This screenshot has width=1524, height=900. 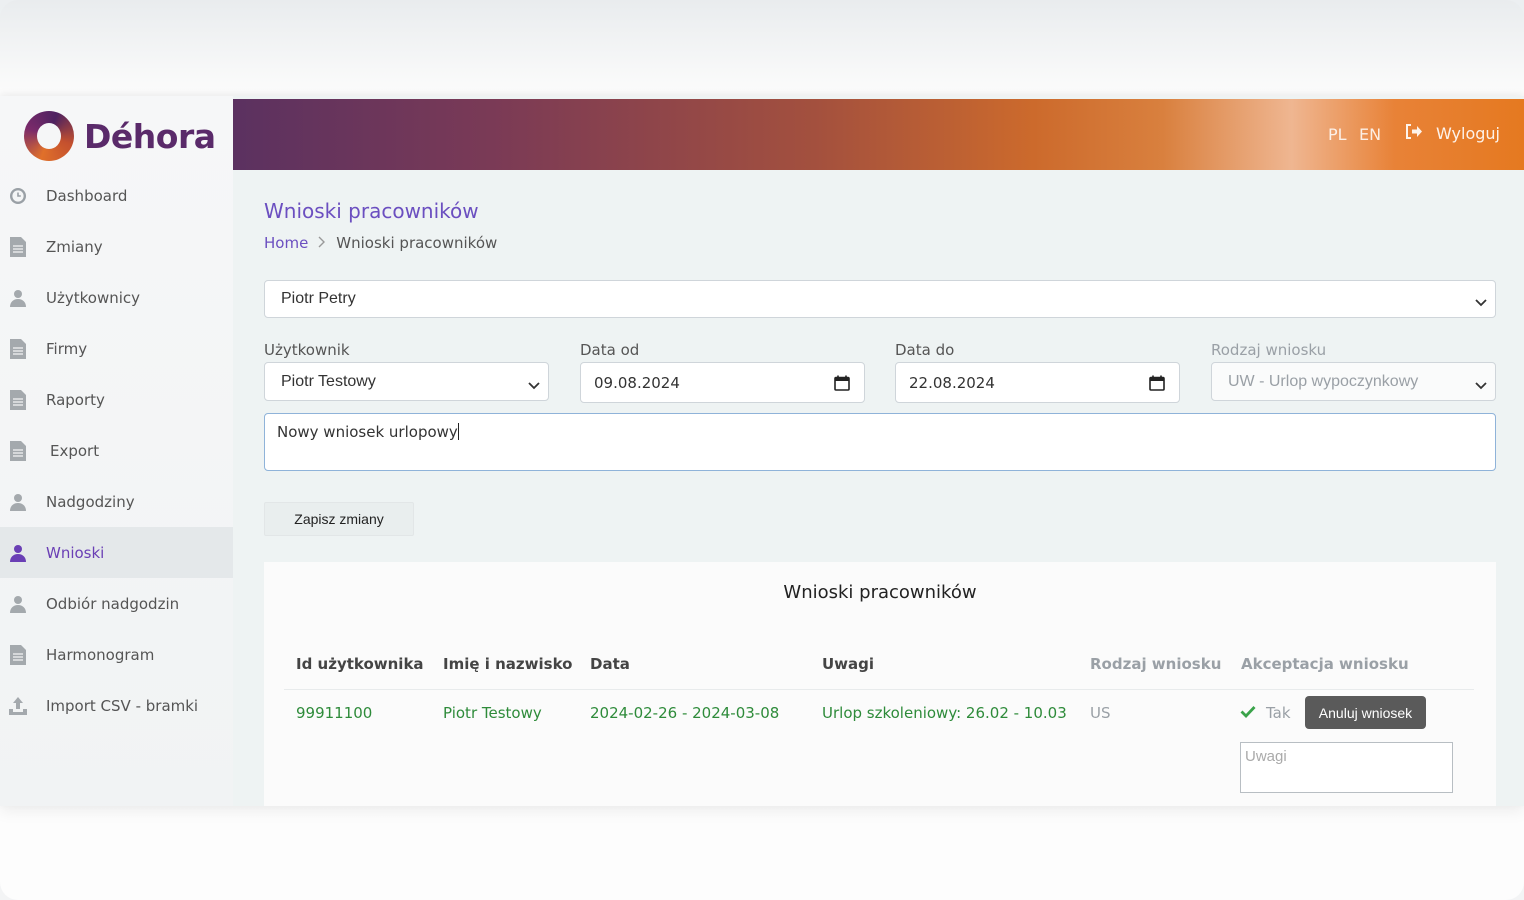 What do you see at coordinates (339, 519) in the screenshot?
I see `save-button: Zapisz zmiany` at bounding box center [339, 519].